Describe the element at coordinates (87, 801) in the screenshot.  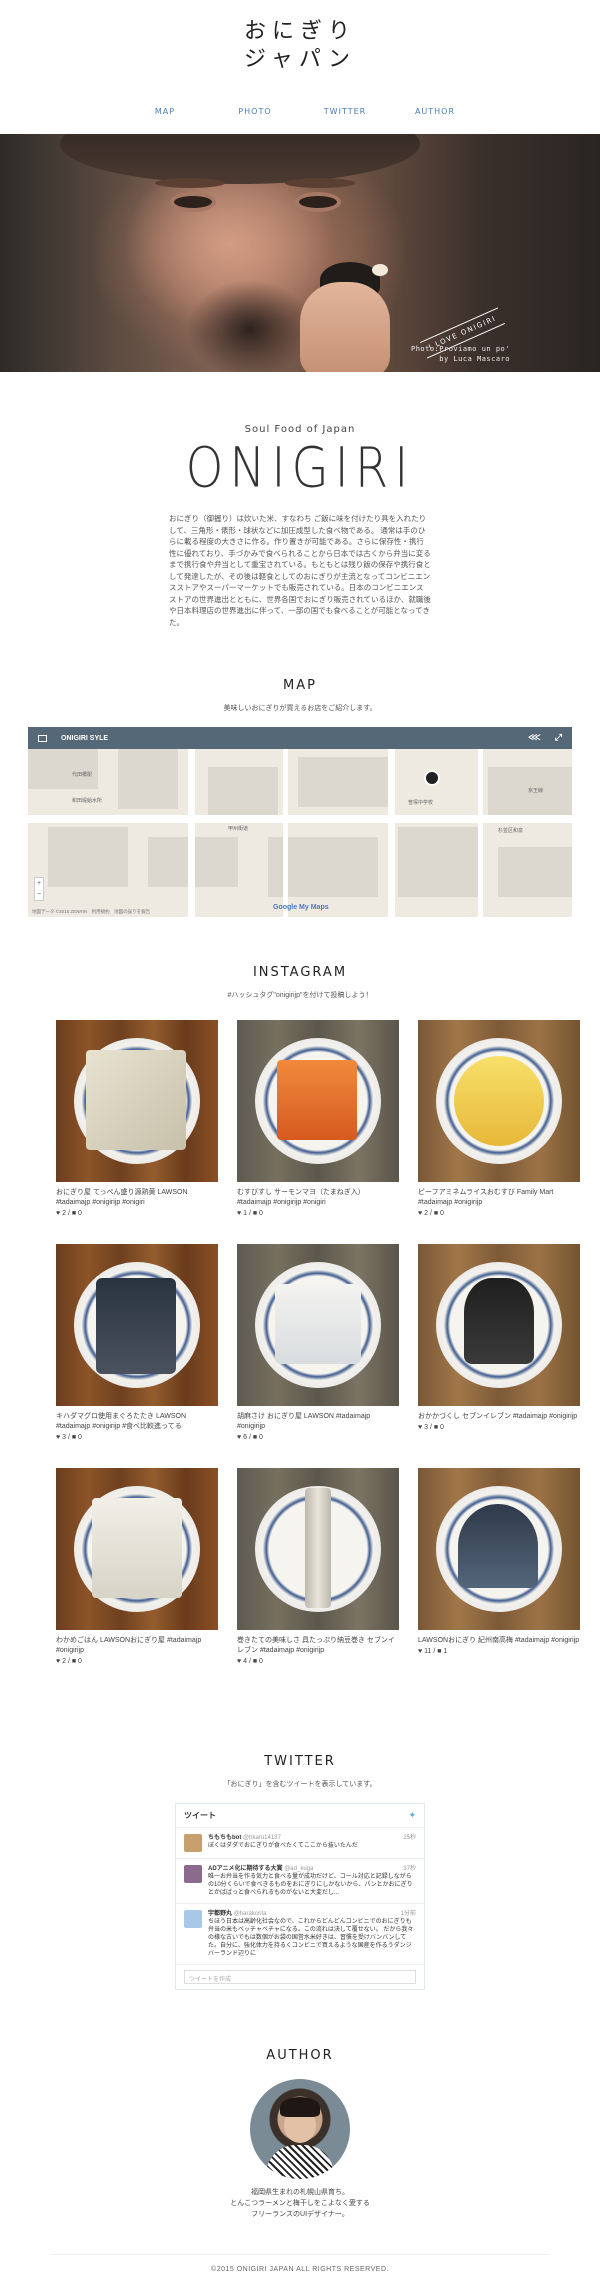
I see `map-place-label: 和田堀給水所` at that location.